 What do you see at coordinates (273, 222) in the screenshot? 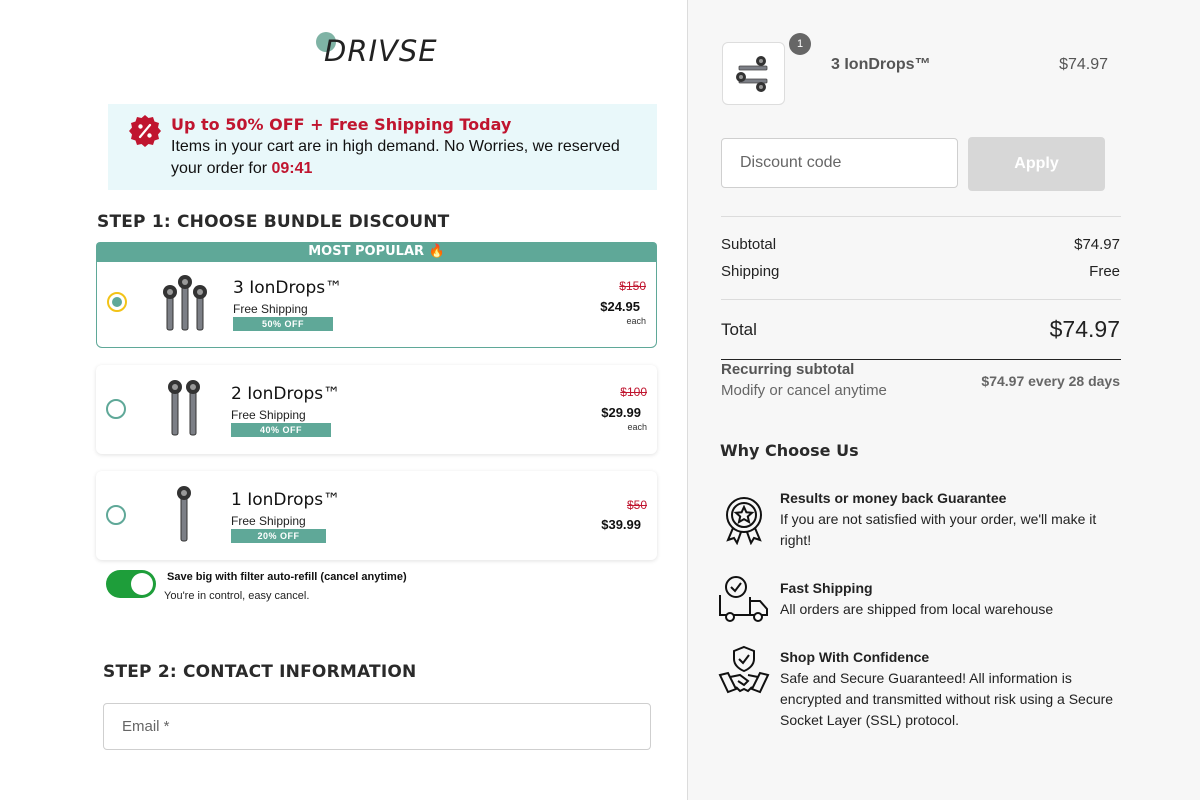
I see `step1-title: STEP 1: CHOOSE BUNDLE DISCOUNT` at bounding box center [273, 222].